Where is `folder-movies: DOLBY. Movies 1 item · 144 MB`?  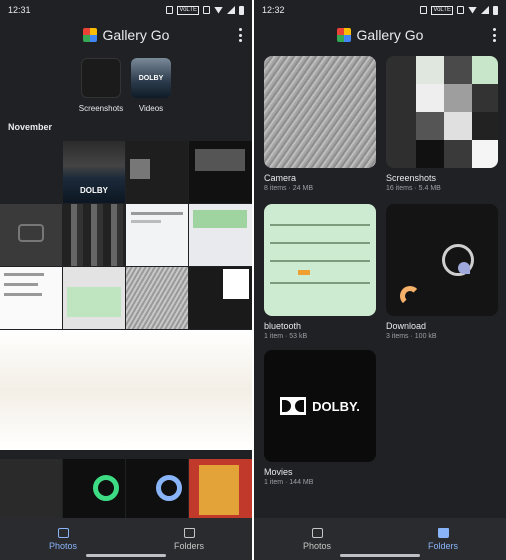
folder-movies: DOLBY. Movies 1 item · 144 MB is located at coordinates (320, 418).